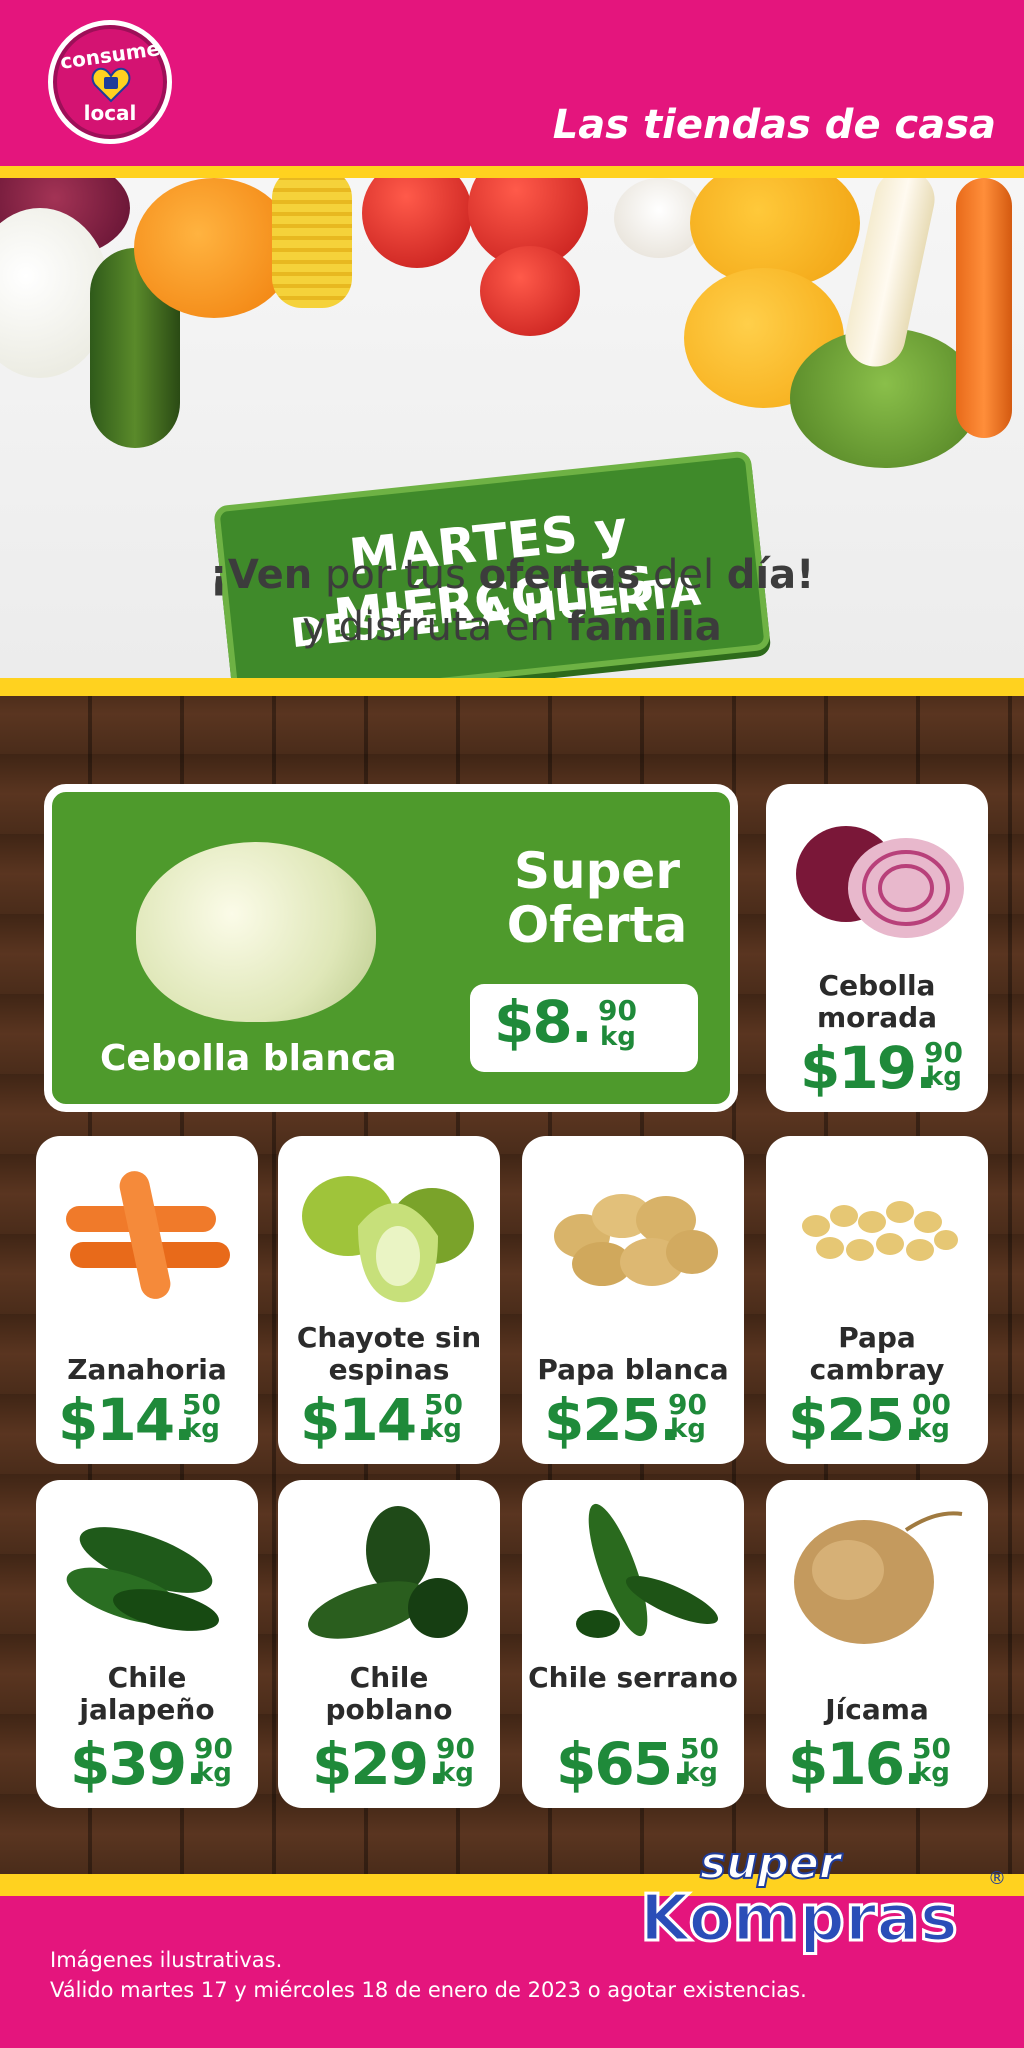 The image size is (1024, 2048). Describe the element at coordinates (256, 932) in the screenshot. I see `white-onion-image` at that location.